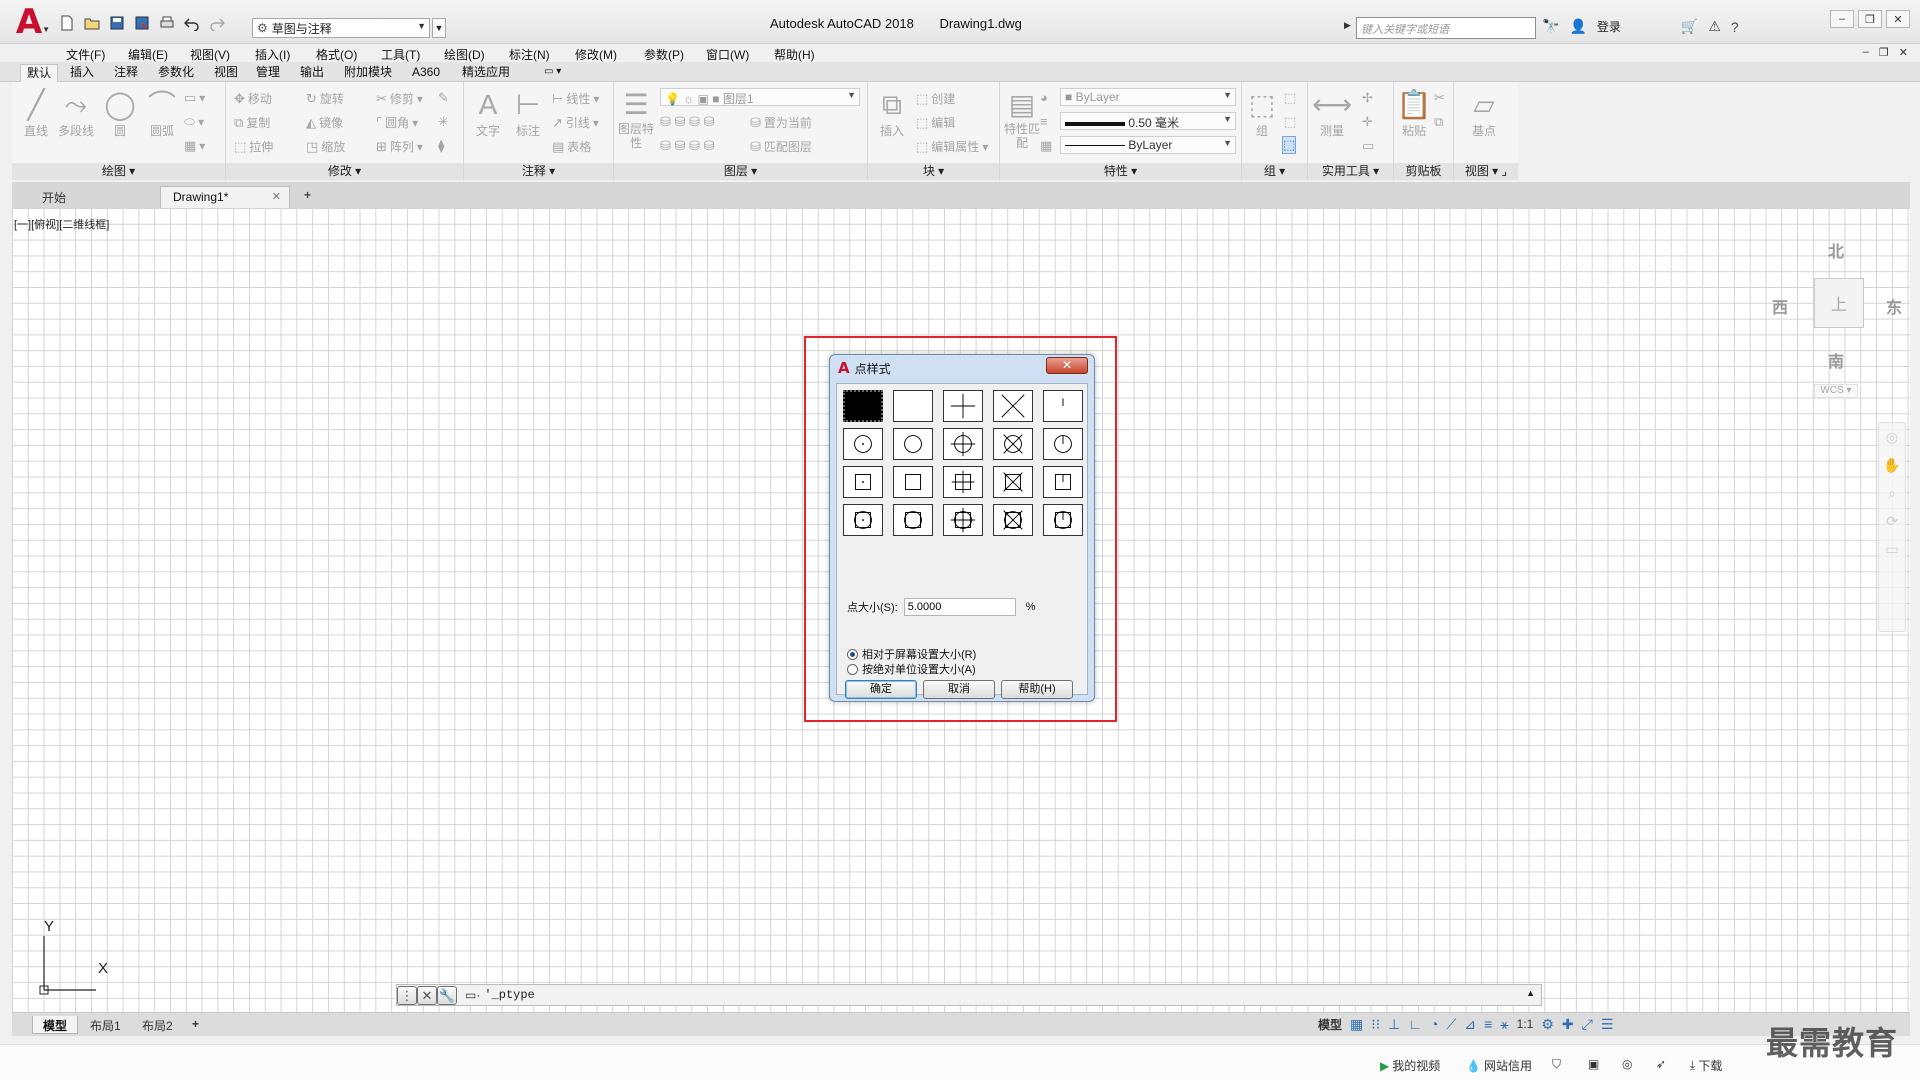  What do you see at coordinates (1434, 1024) in the screenshot?
I see `polar-icon: ◔` at bounding box center [1434, 1024].